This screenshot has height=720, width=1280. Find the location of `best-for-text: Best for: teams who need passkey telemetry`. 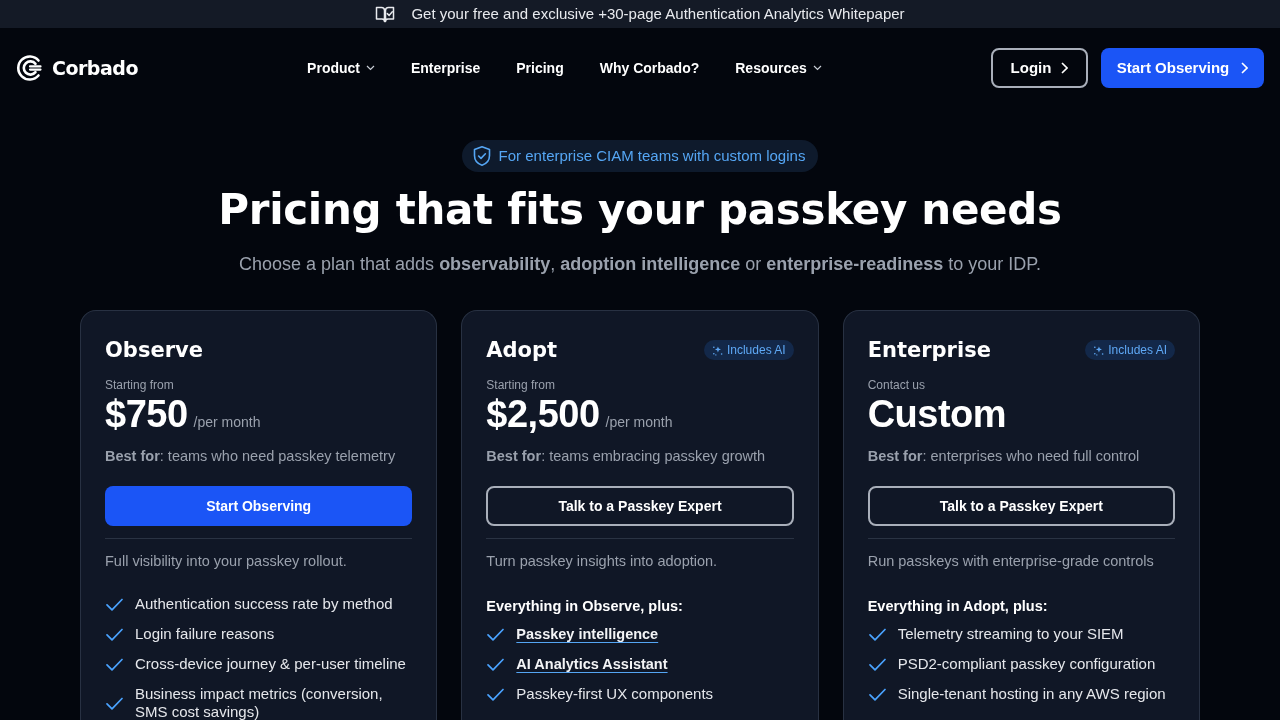

best-for-text: Best for: teams who need passkey telemetry is located at coordinates (251, 456).